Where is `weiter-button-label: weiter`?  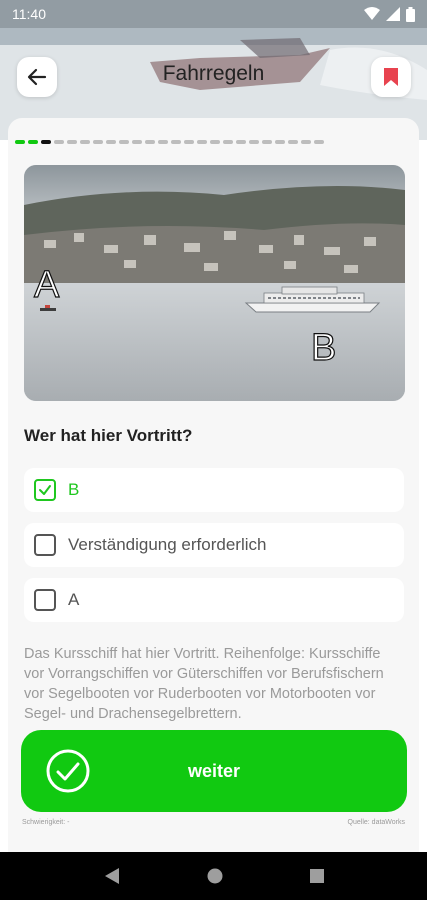
weiter-button-label: weiter is located at coordinates (214, 770).